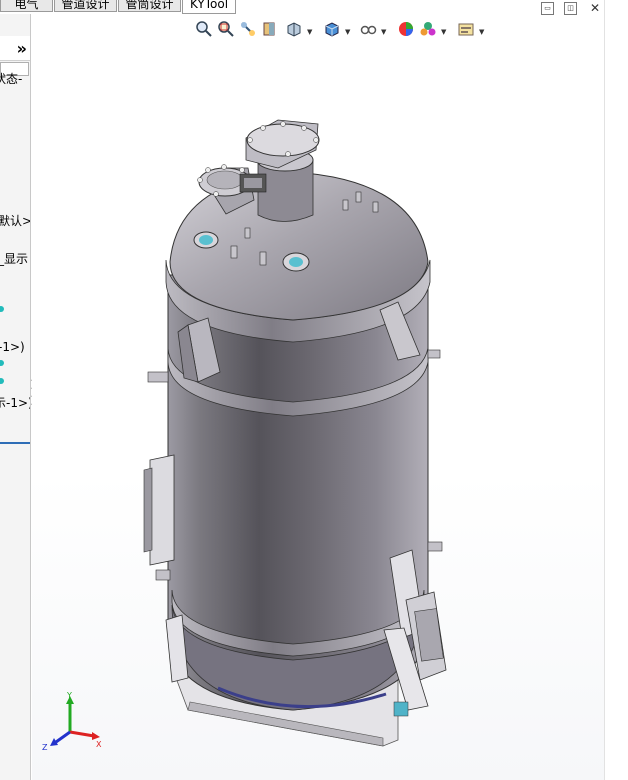 The height and width of the screenshot is (780, 628). I want to click on chevron-double-right-icon: », so click(21, 48).